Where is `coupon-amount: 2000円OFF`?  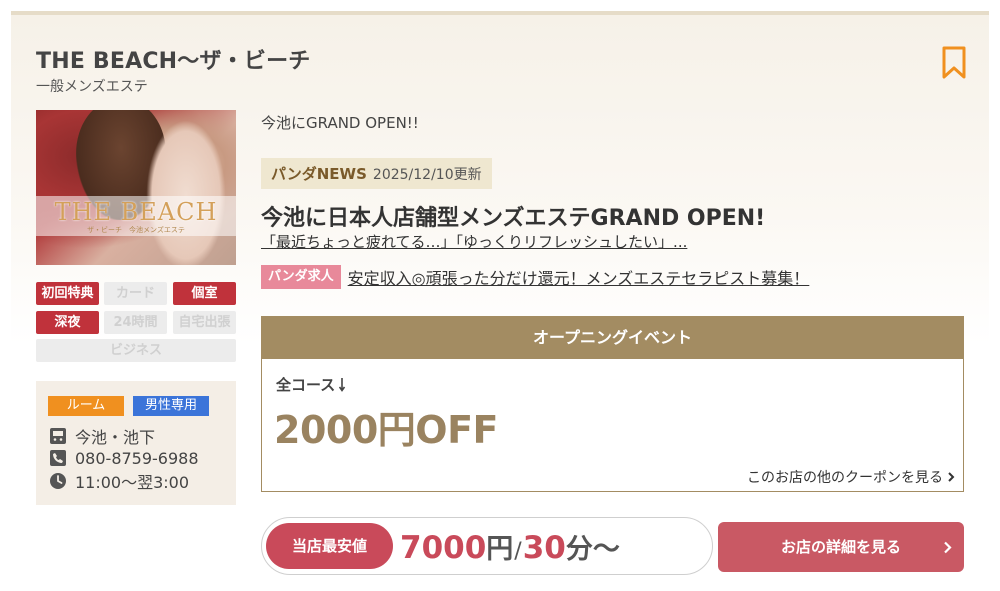 coupon-amount: 2000円OFF is located at coordinates (386, 430).